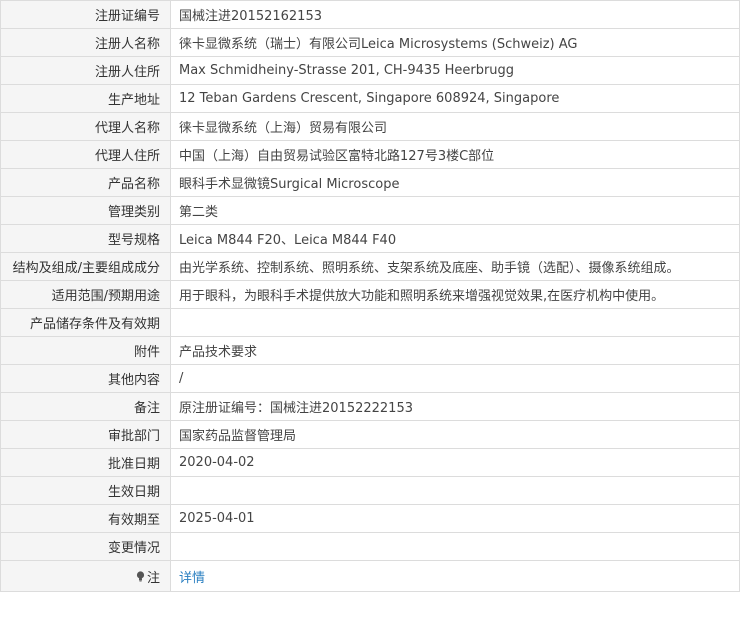 Image resolution: width=740 pixels, height=627 pixels. What do you see at coordinates (85, 434) in the screenshot?
I see `field-label: 审批部门` at bounding box center [85, 434].